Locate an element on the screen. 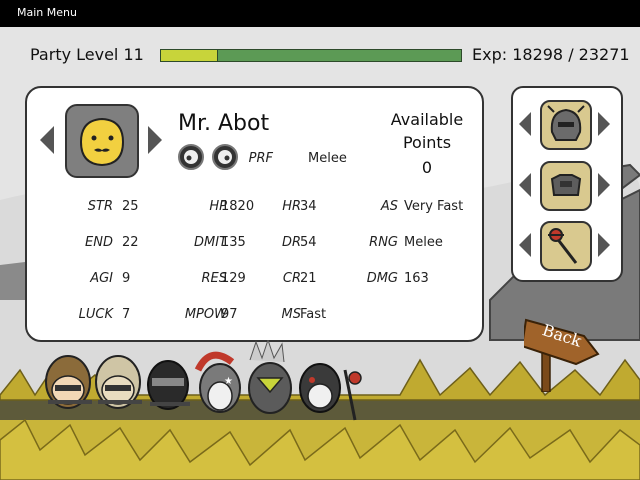  weapon-slot is located at coordinates (566, 246).